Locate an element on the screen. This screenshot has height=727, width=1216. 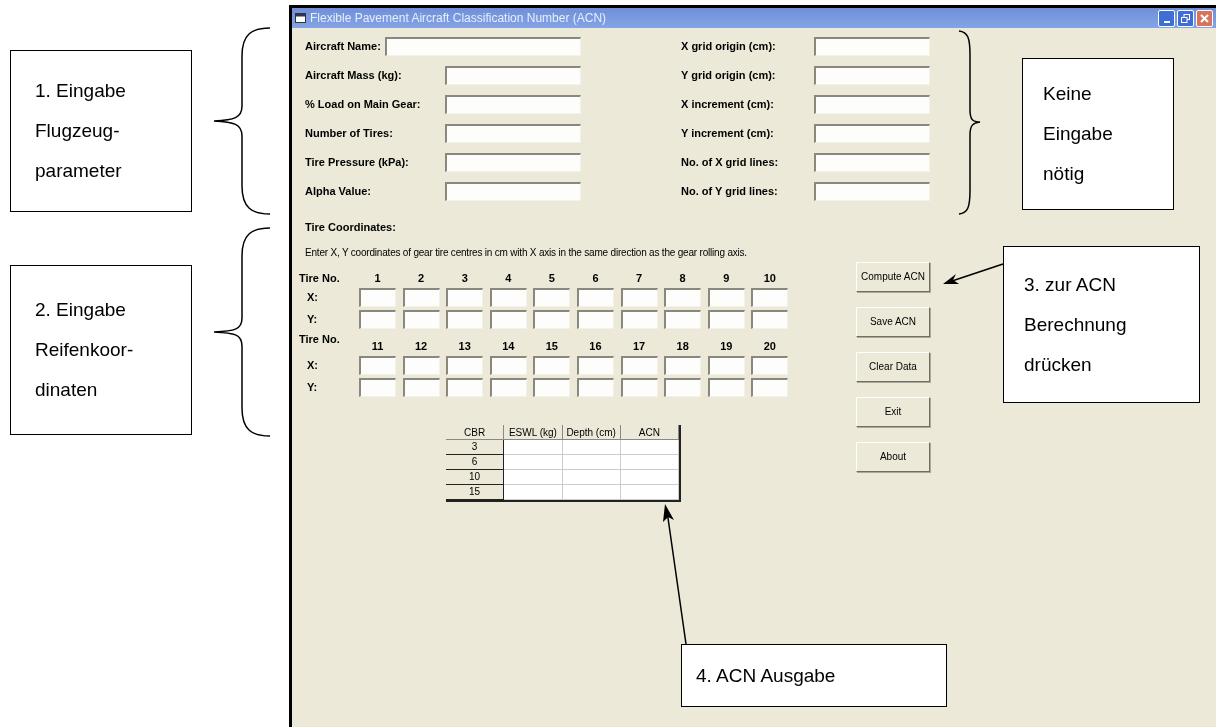
app-icon is located at coordinates (300, 18).